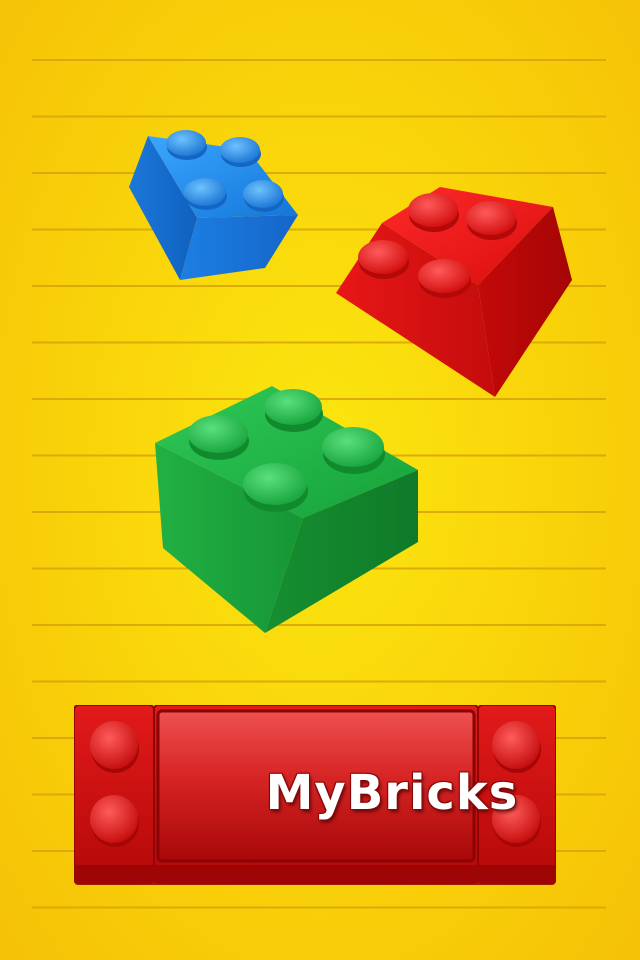 Image resolution: width=640 pixels, height=960 pixels. I want to click on green-brick, so click(286, 509).